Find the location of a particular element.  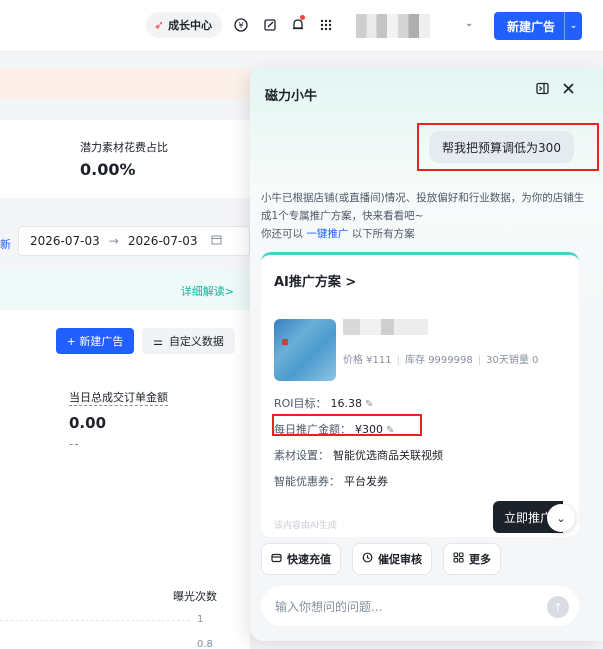

notice-banner is located at coordinates (125, 84).